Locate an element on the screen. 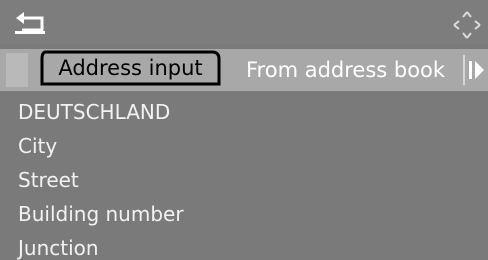 Image resolution: width=488 pixels, height=260 pixels. tab-stub is located at coordinates (17, 70).